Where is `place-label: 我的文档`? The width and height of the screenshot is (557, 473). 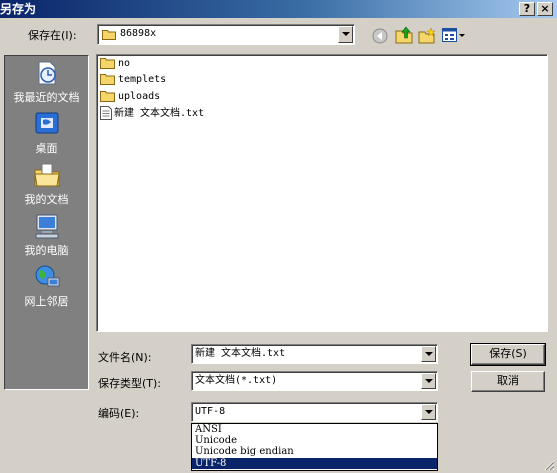
place-label: 我的文档 is located at coordinates (46, 199).